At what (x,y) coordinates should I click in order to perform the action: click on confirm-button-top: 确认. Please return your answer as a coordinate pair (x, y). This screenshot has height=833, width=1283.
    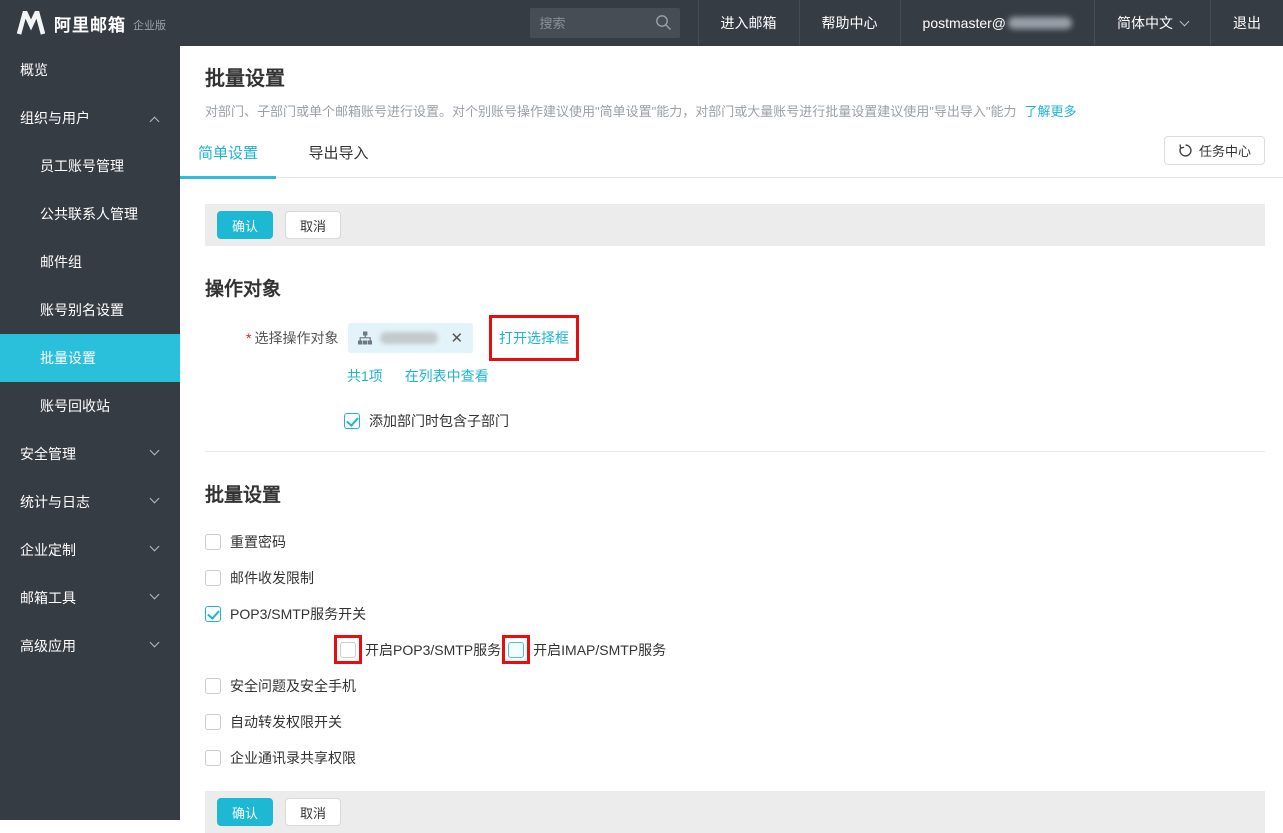
    Looking at the image, I should click on (245, 225).